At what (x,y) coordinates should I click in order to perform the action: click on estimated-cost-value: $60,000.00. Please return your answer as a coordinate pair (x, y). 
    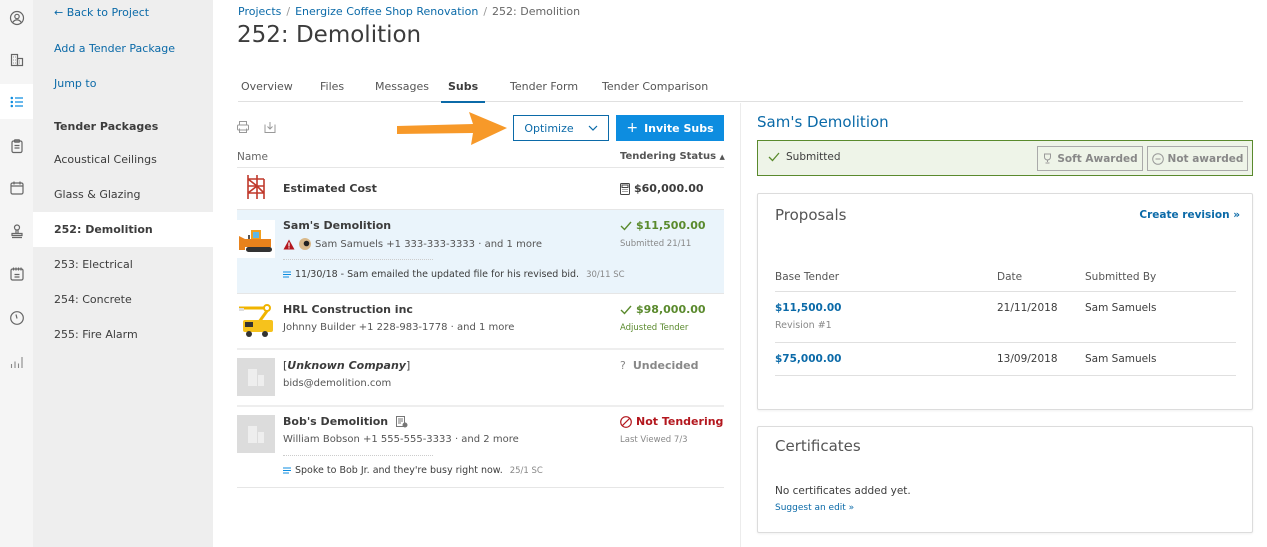
    Looking at the image, I should click on (669, 188).